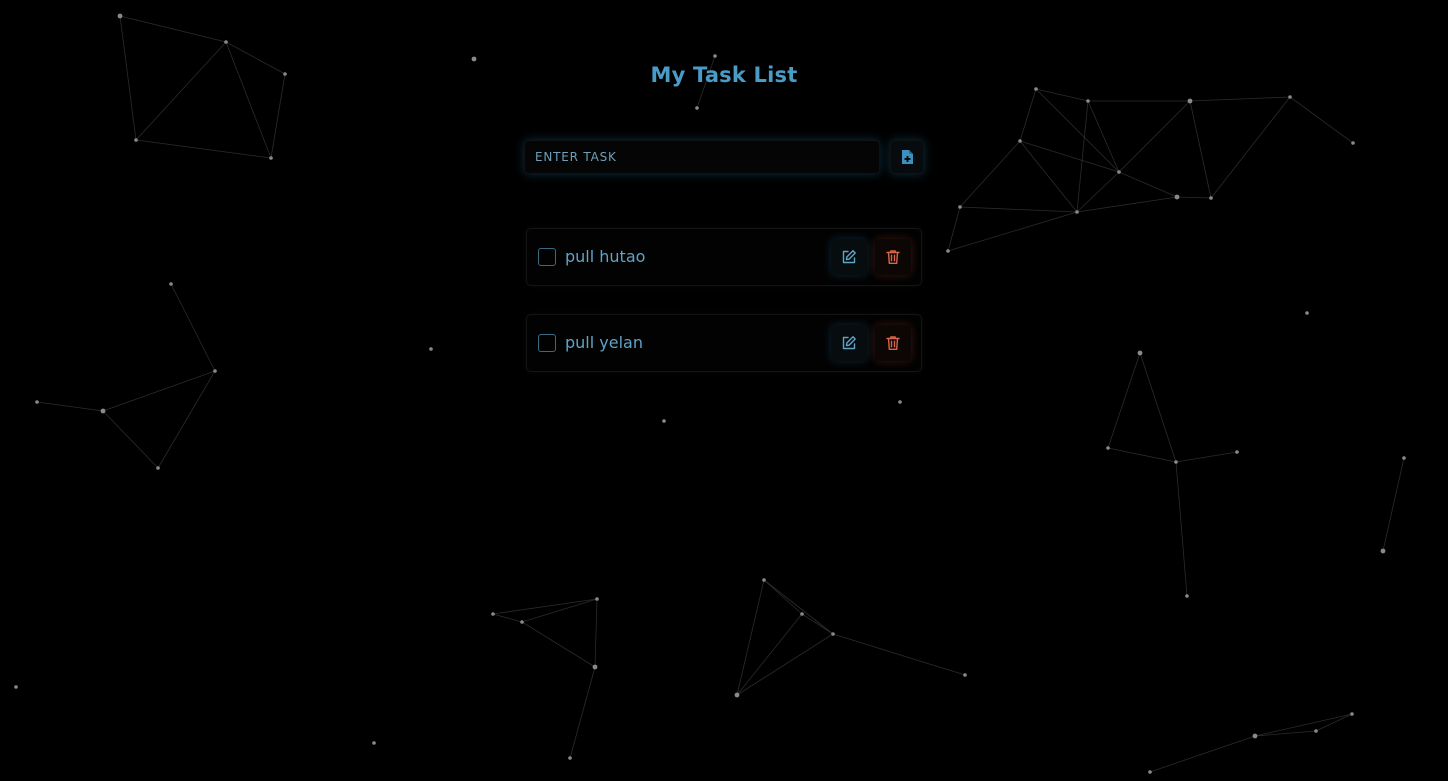  I want to click on task-list: pull hutao pull yelan, so click(724, 314).